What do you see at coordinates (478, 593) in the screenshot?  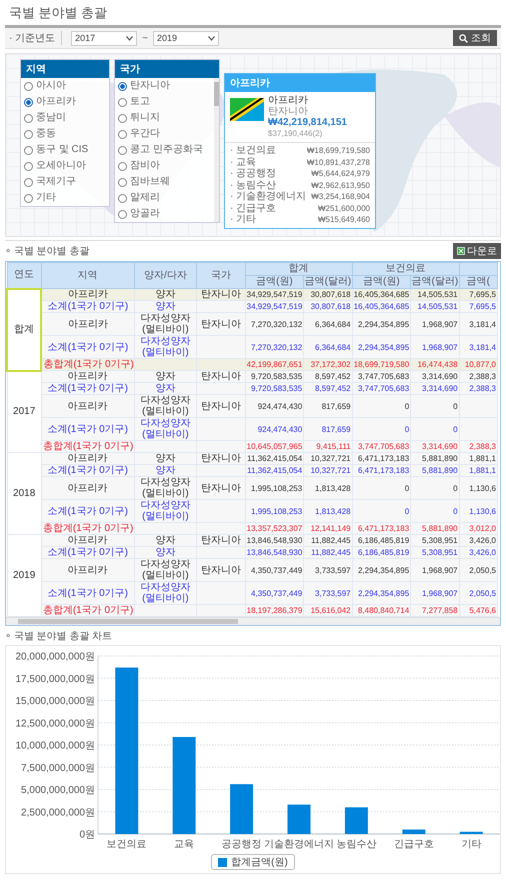 I see `table-cell: 2,050,5` at bounding box center [478, 593].